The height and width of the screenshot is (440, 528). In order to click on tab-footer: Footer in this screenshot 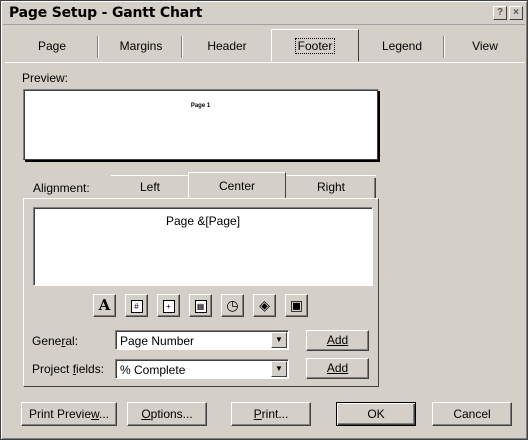, I will do `click(315, 45)`.